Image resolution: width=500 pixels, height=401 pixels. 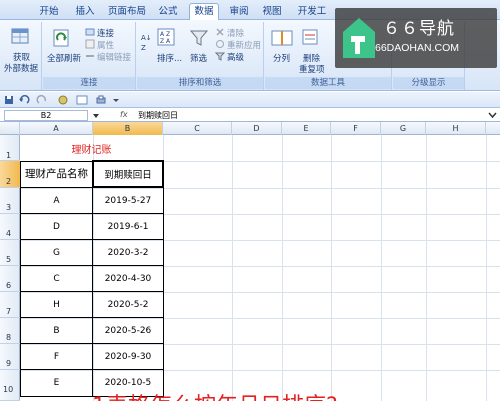 What do you see at coordinates (165, 41) in the screenshot?
I see `svg-text: Z A` at bounding box center [165, 41].